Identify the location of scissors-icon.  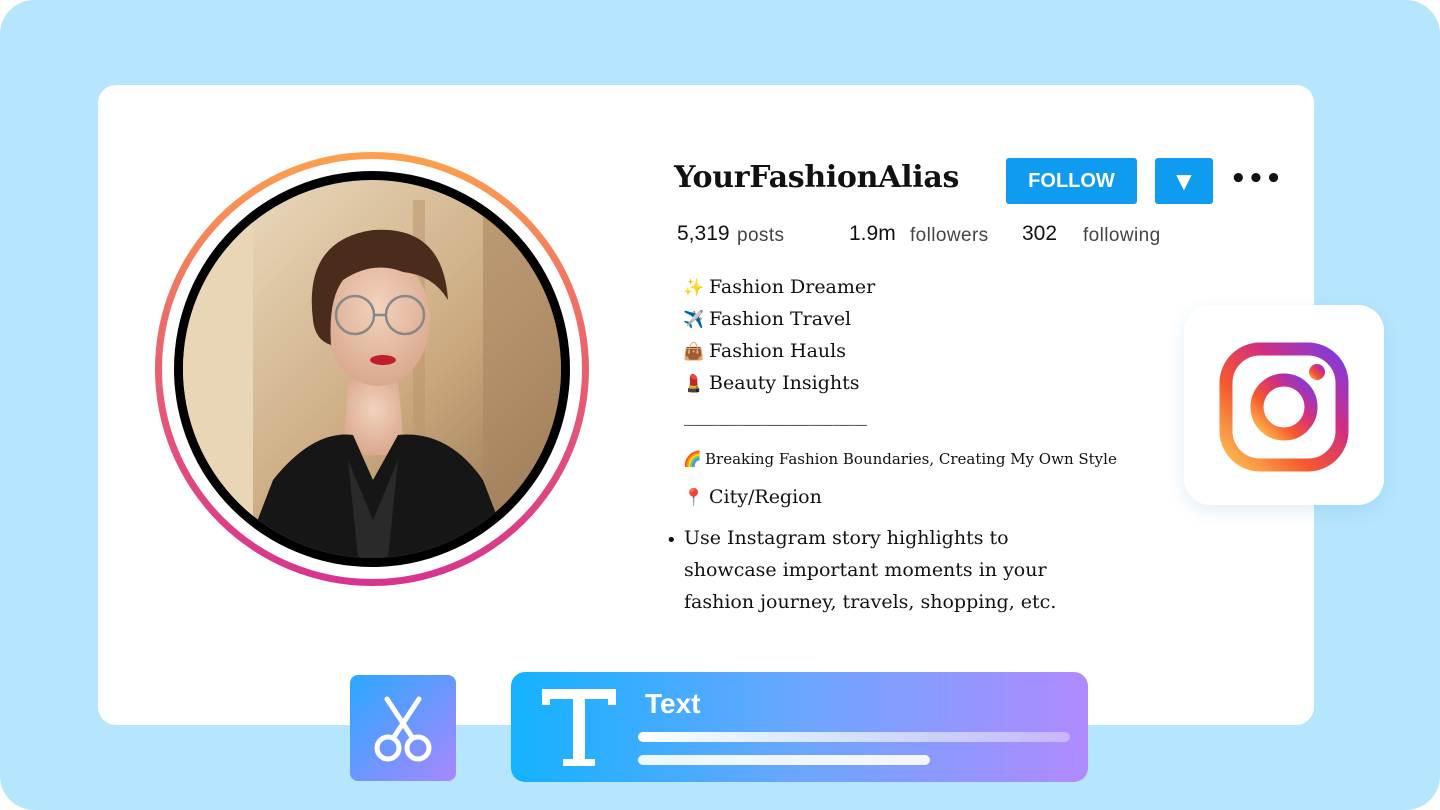
(403, 729).